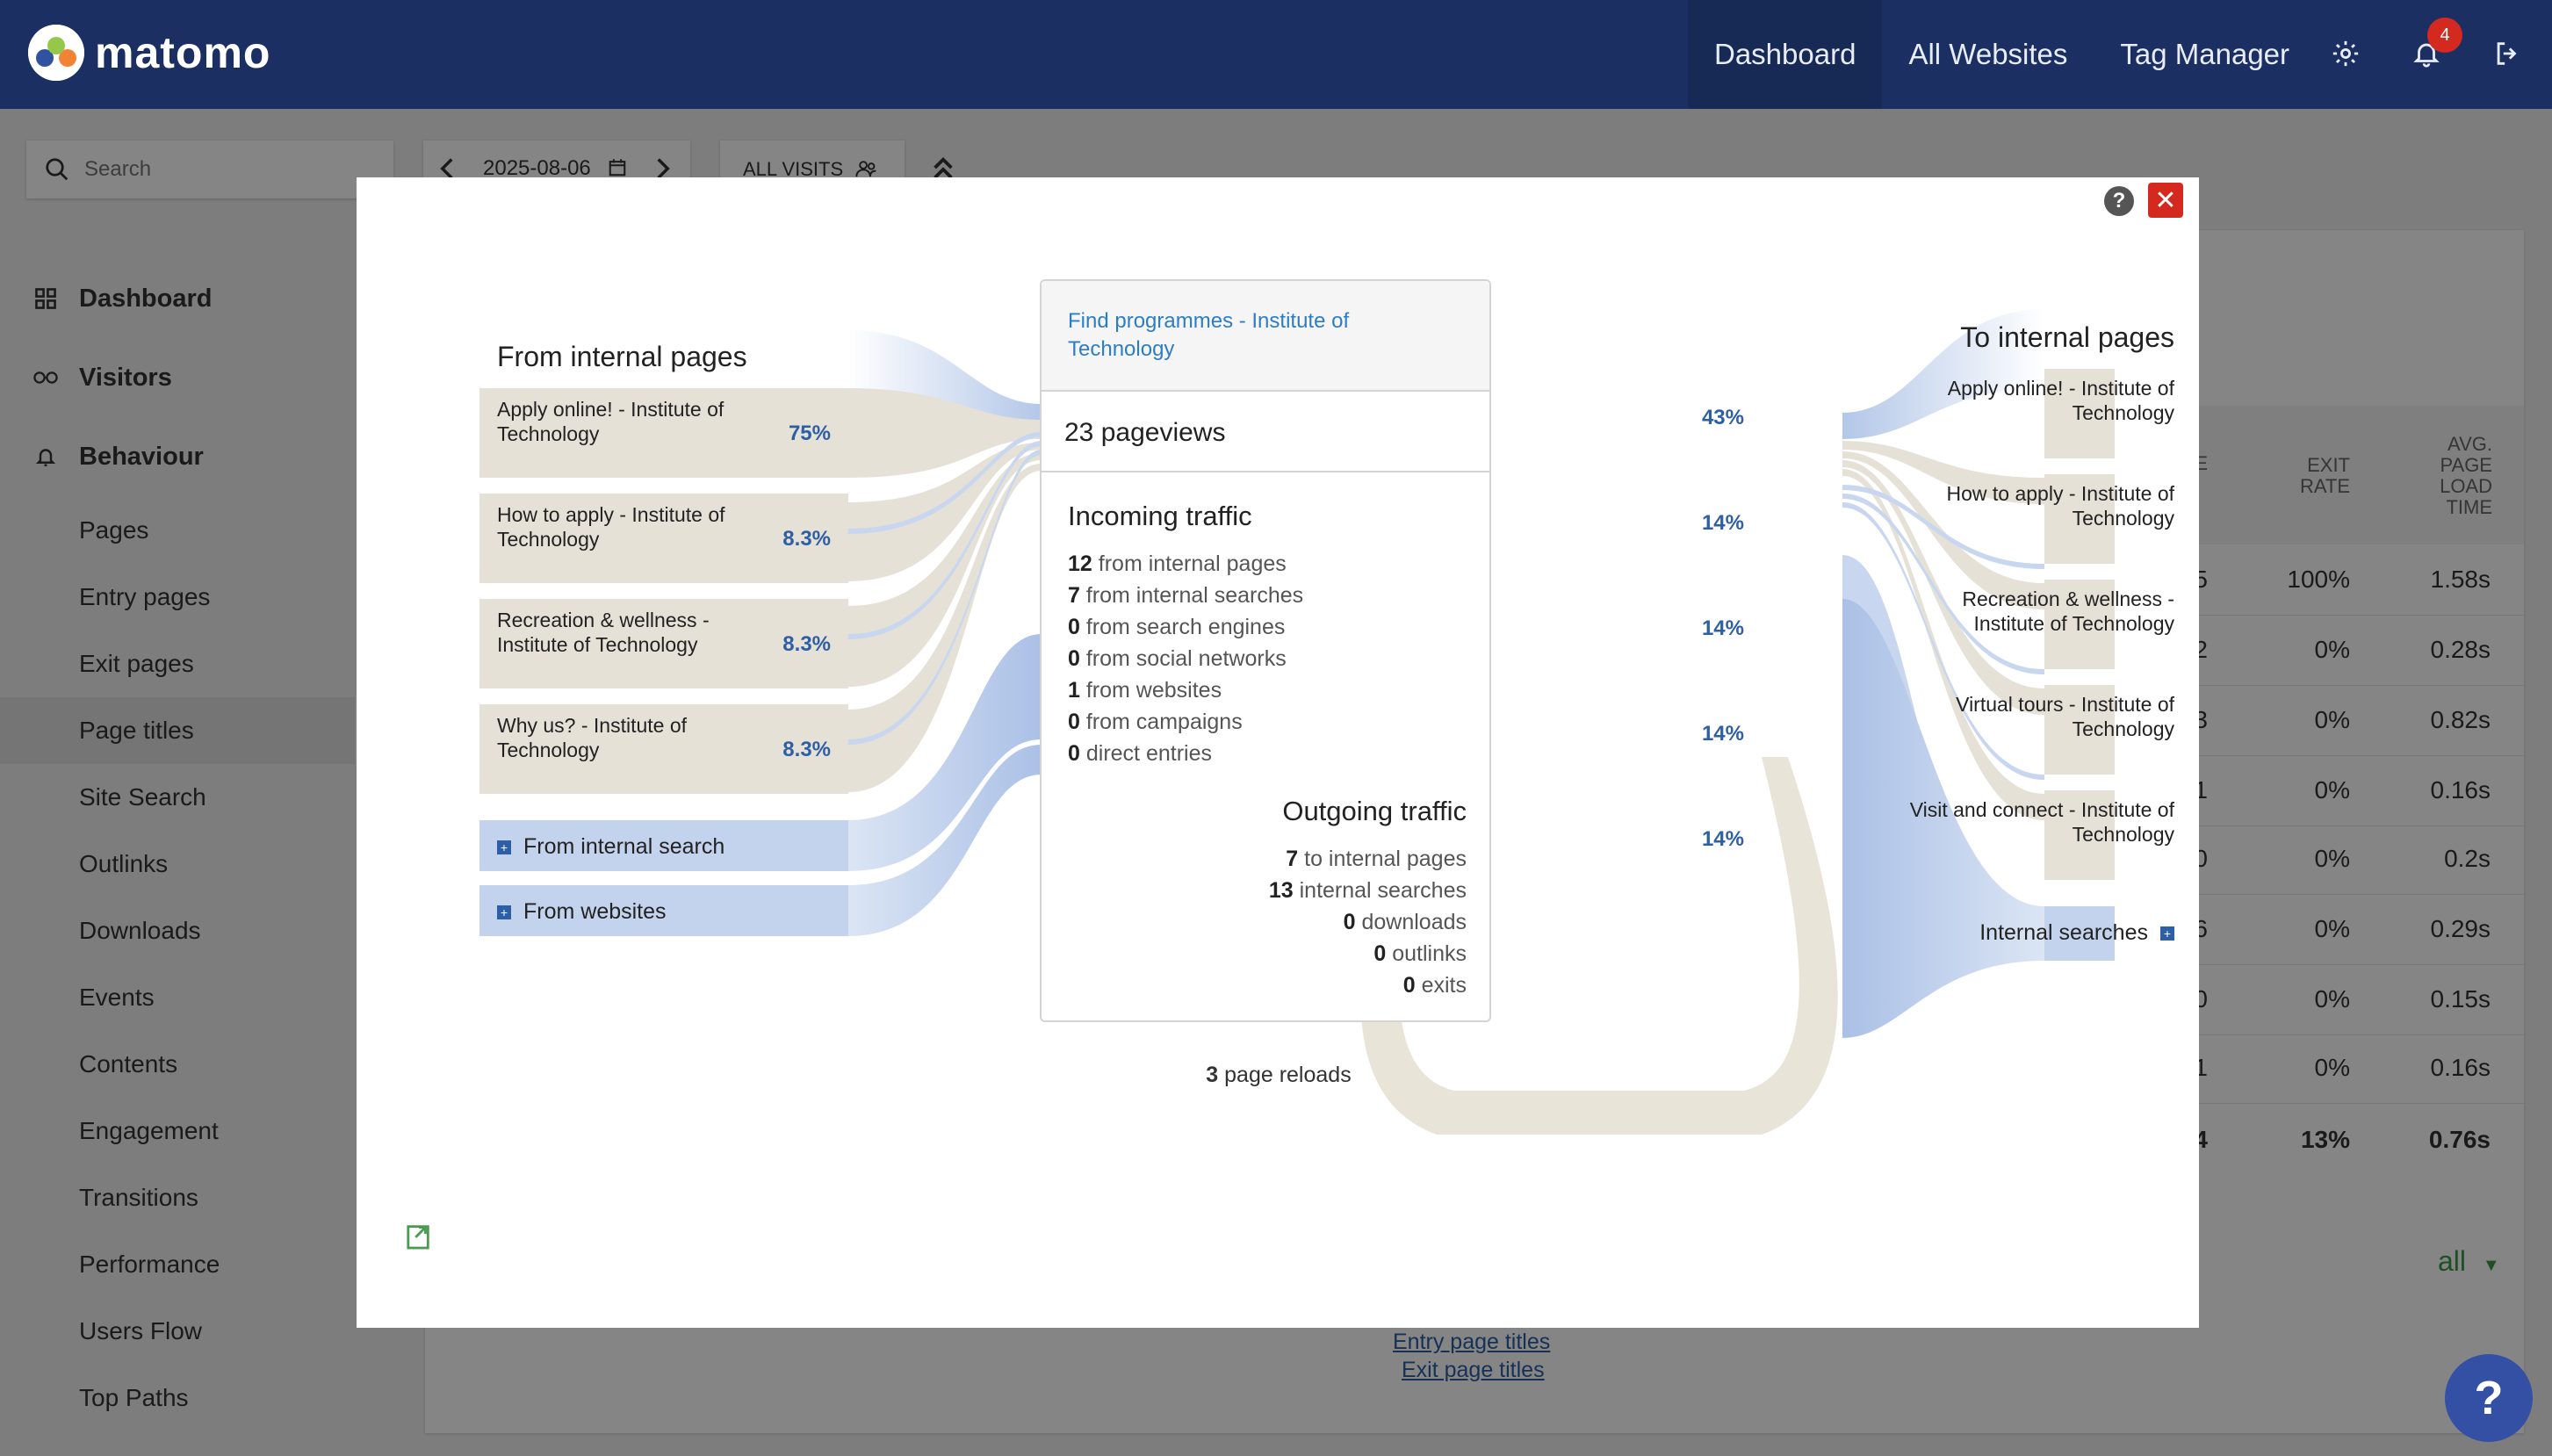 The height and width of the screenshot is (1456, 2552). What do you see at coordinates (1988, 54) in the screenshot?
I see `nav-all-websites: All Websites` at bounding box center [1988, 54].